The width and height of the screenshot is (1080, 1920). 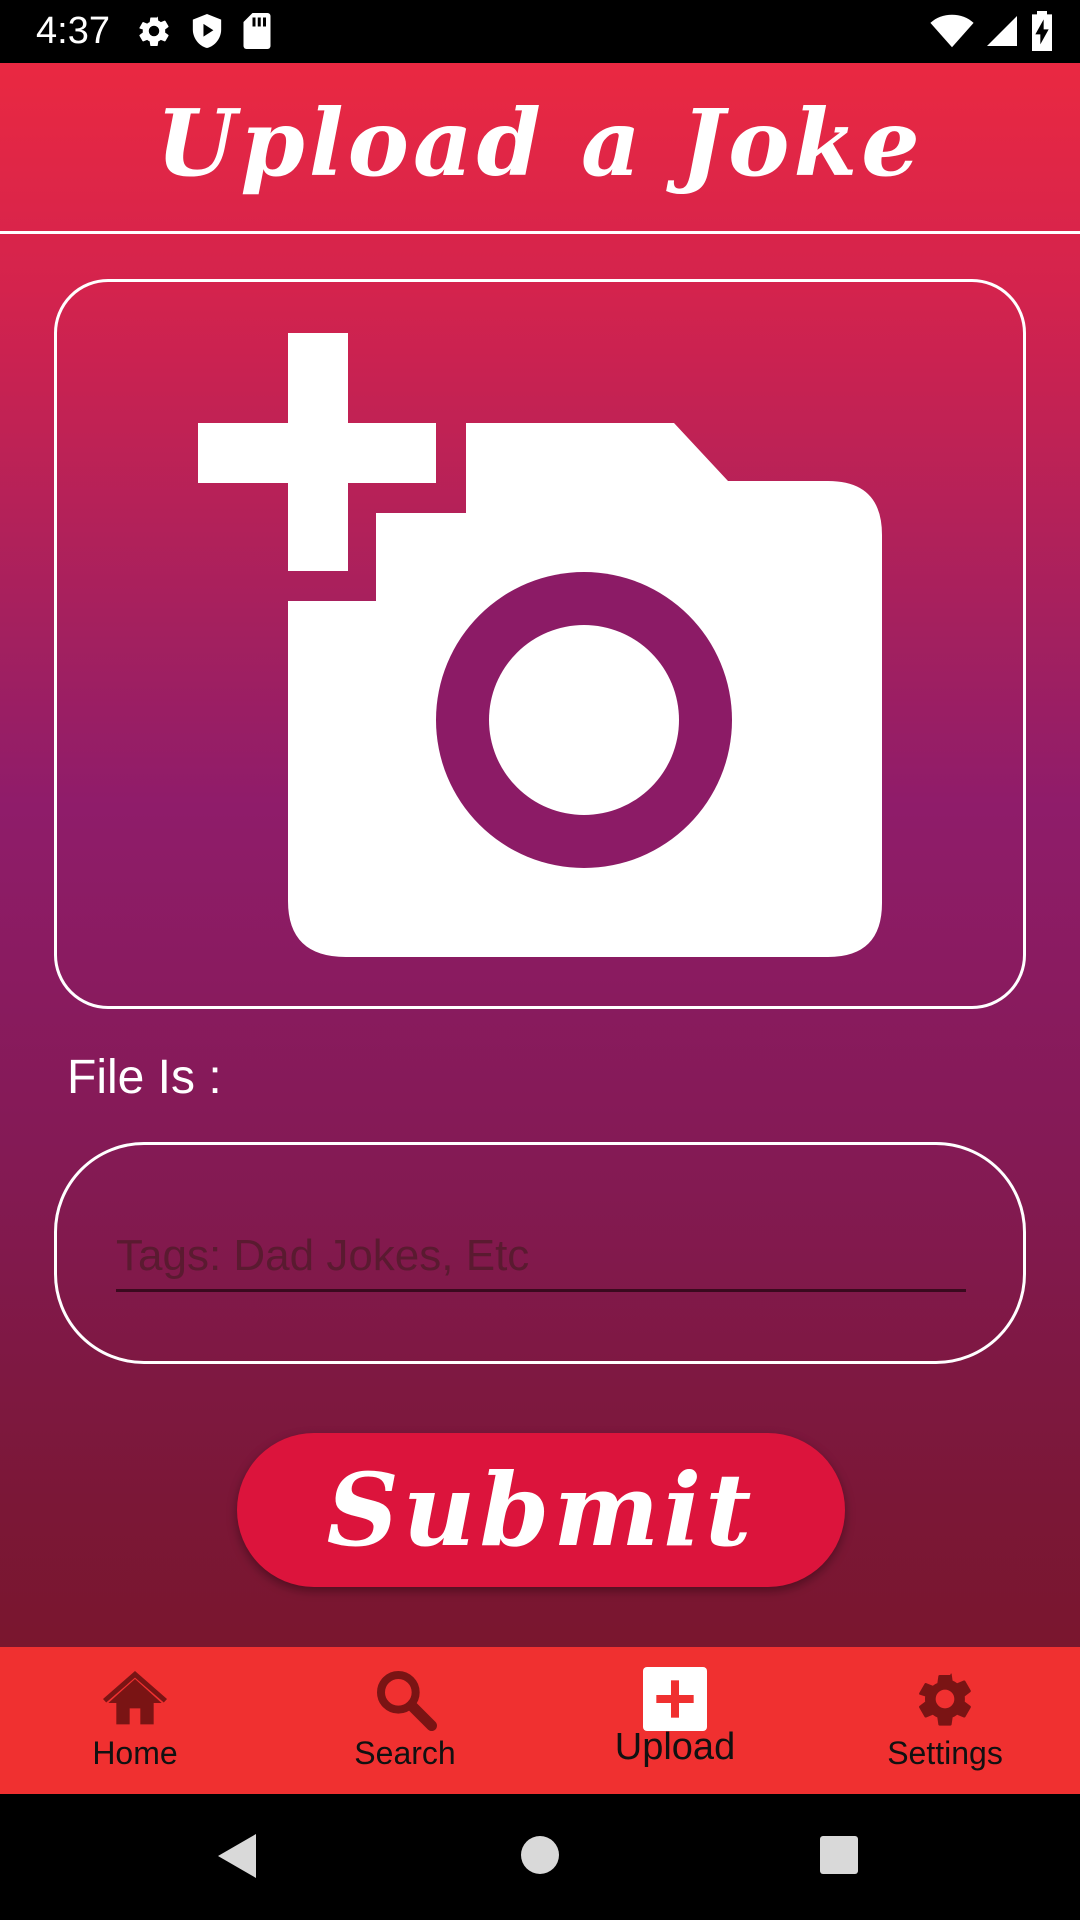 What do you see at coordinates (405, 1753) in the screenshot?
I see `nav-label-search: Search` at bounding box center [405, 1753].